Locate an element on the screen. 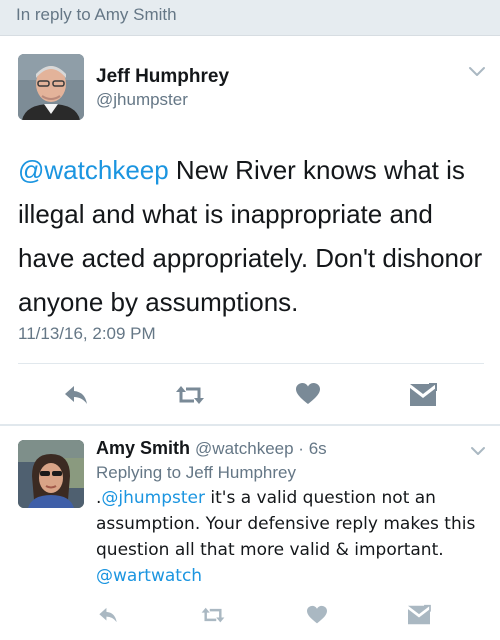  reply-header: Amy Smith @watchkeep · 6s is located at coordinates (211, 448).